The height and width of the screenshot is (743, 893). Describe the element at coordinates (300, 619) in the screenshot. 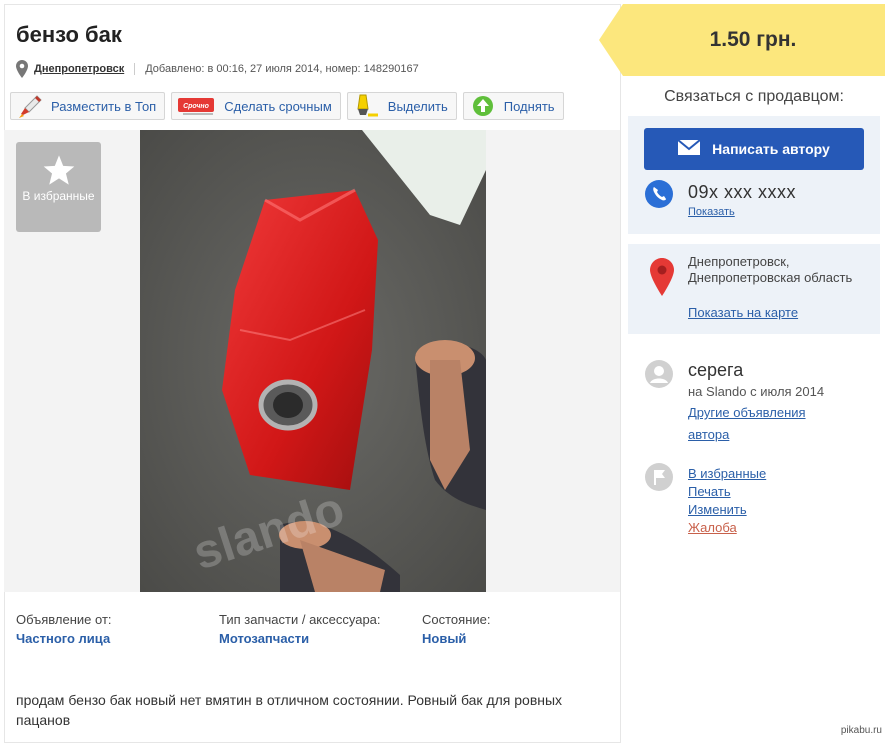

I see `detail-label: Тип запчасти / аксессуара:` at that location.